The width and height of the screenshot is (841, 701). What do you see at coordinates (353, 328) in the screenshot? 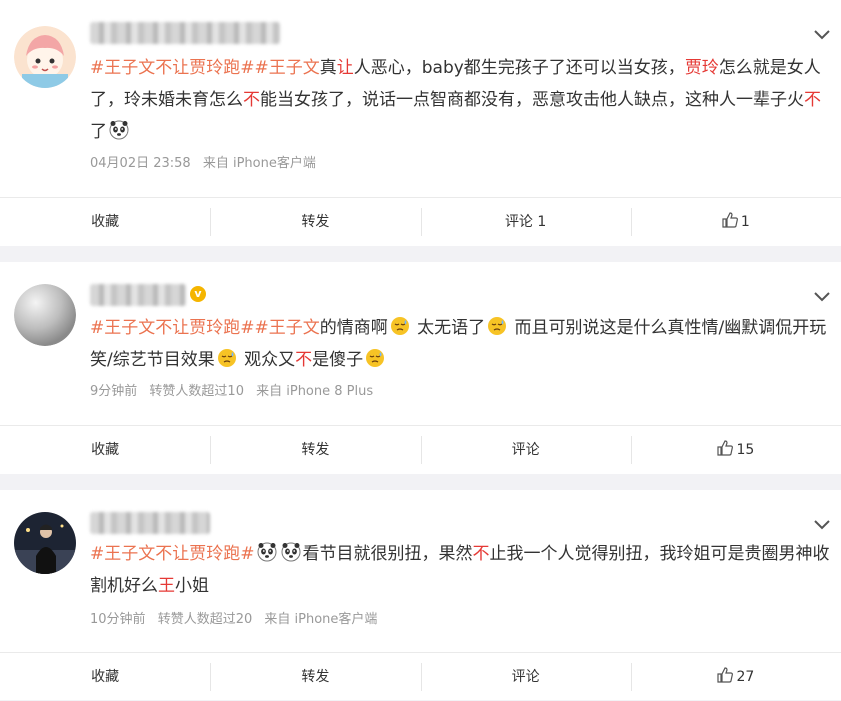
I see `post-text: 的情商啊` at bounding box center [353, 328].